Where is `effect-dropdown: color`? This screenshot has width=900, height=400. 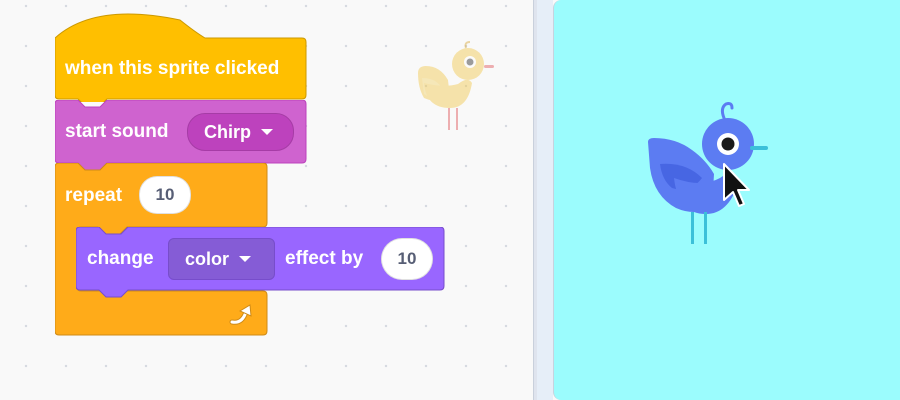 effect-dropdown: color is located at coordinates (221, 259).